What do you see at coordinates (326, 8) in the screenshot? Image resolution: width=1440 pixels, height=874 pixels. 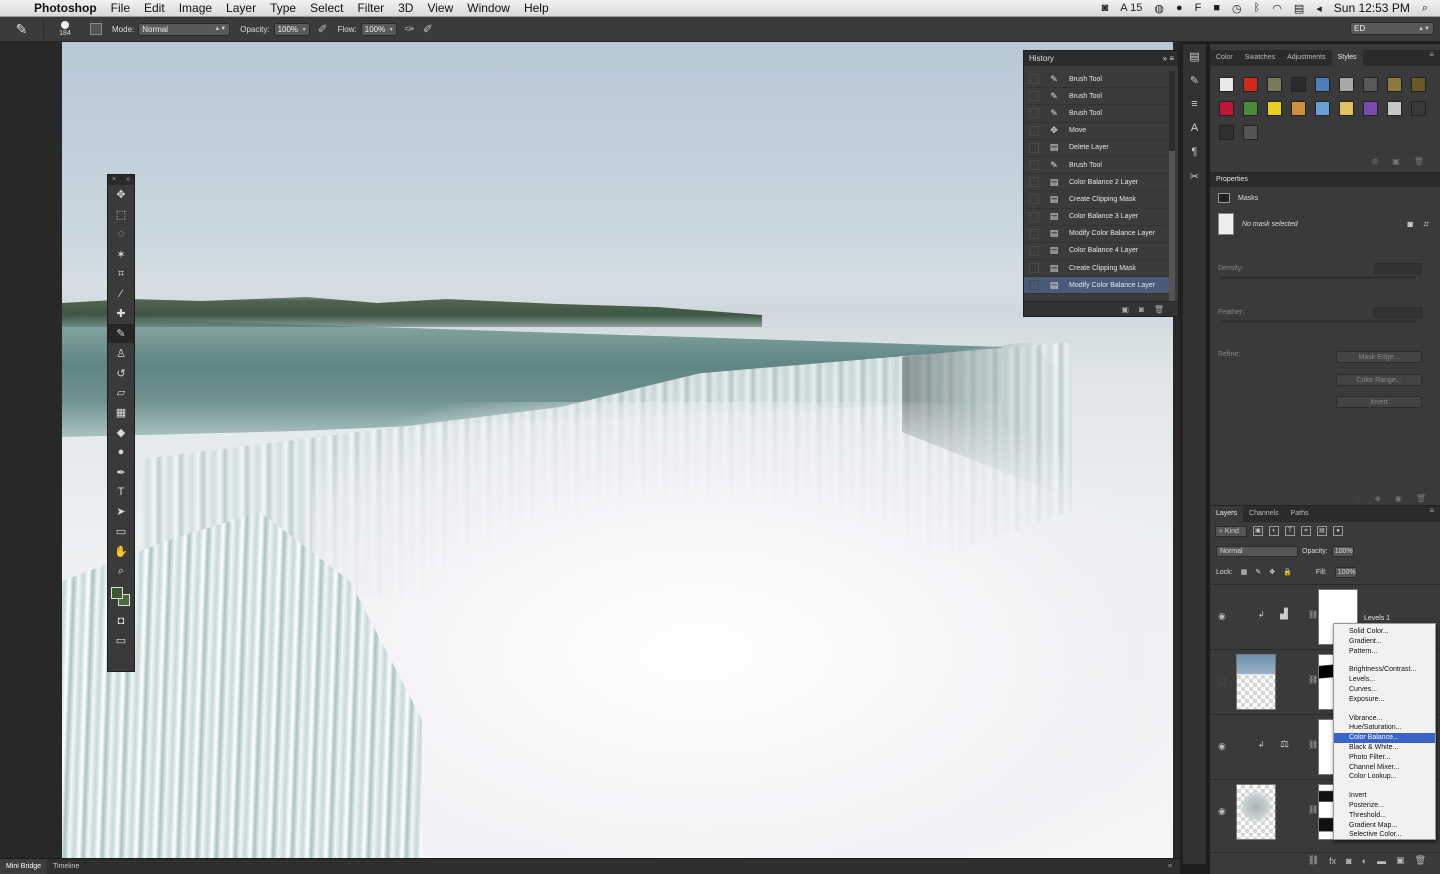 I see `menu-select: Select` at bounding box center [326, 8].